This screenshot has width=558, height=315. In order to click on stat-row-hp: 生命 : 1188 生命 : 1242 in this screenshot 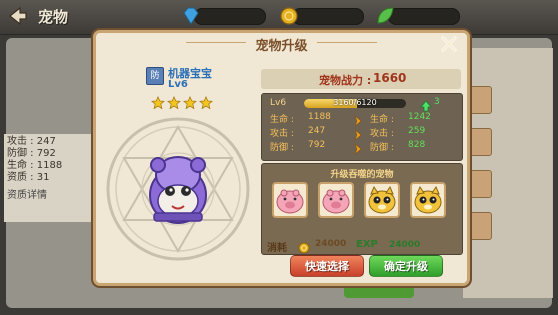, I will do `click(362, 119)`.